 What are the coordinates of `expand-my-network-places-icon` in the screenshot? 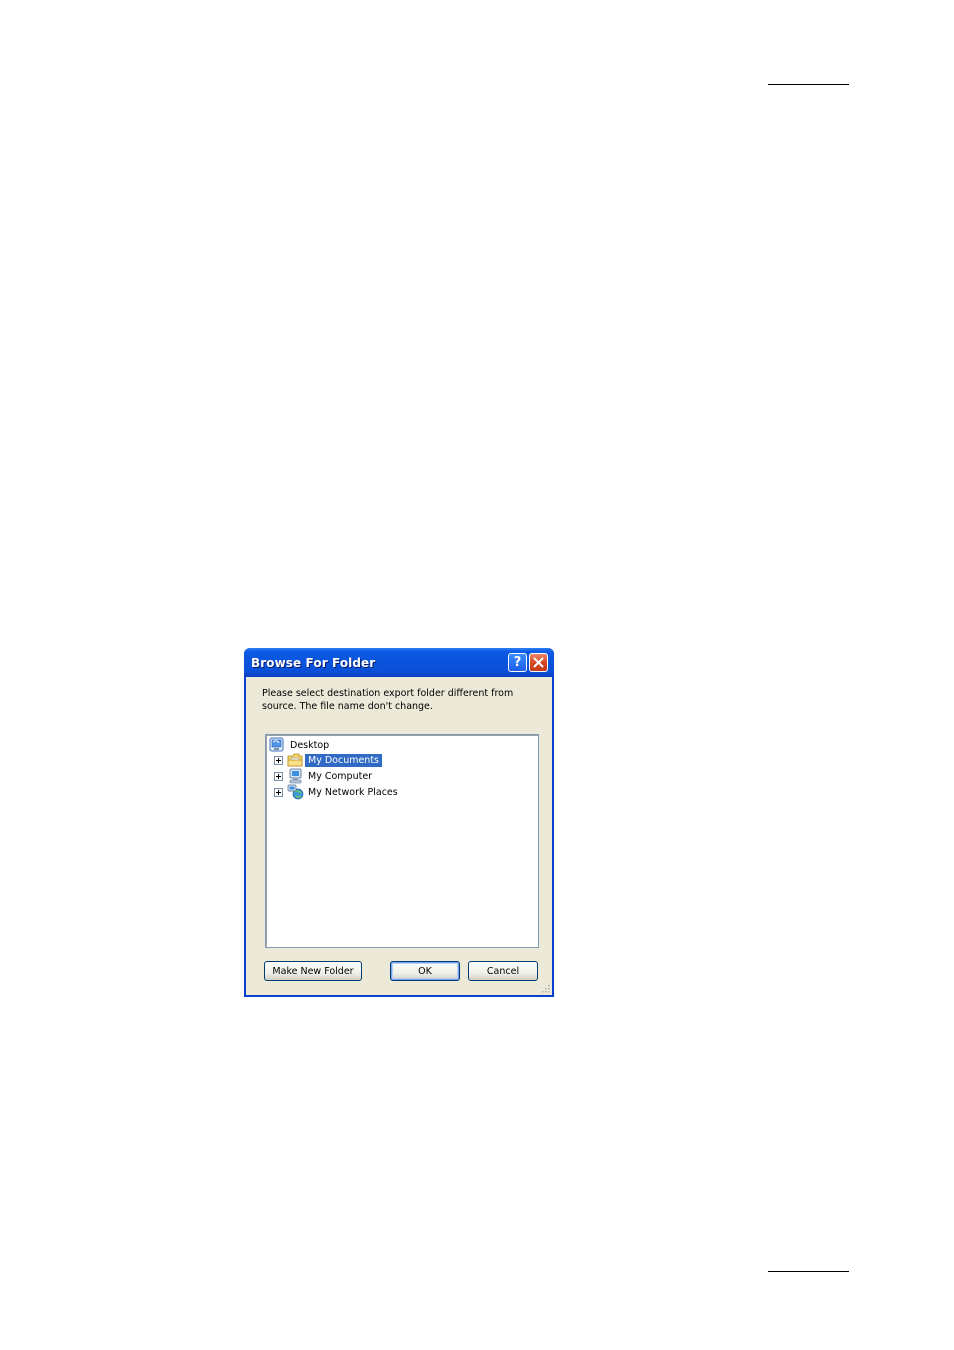 It's located at (278, 792).